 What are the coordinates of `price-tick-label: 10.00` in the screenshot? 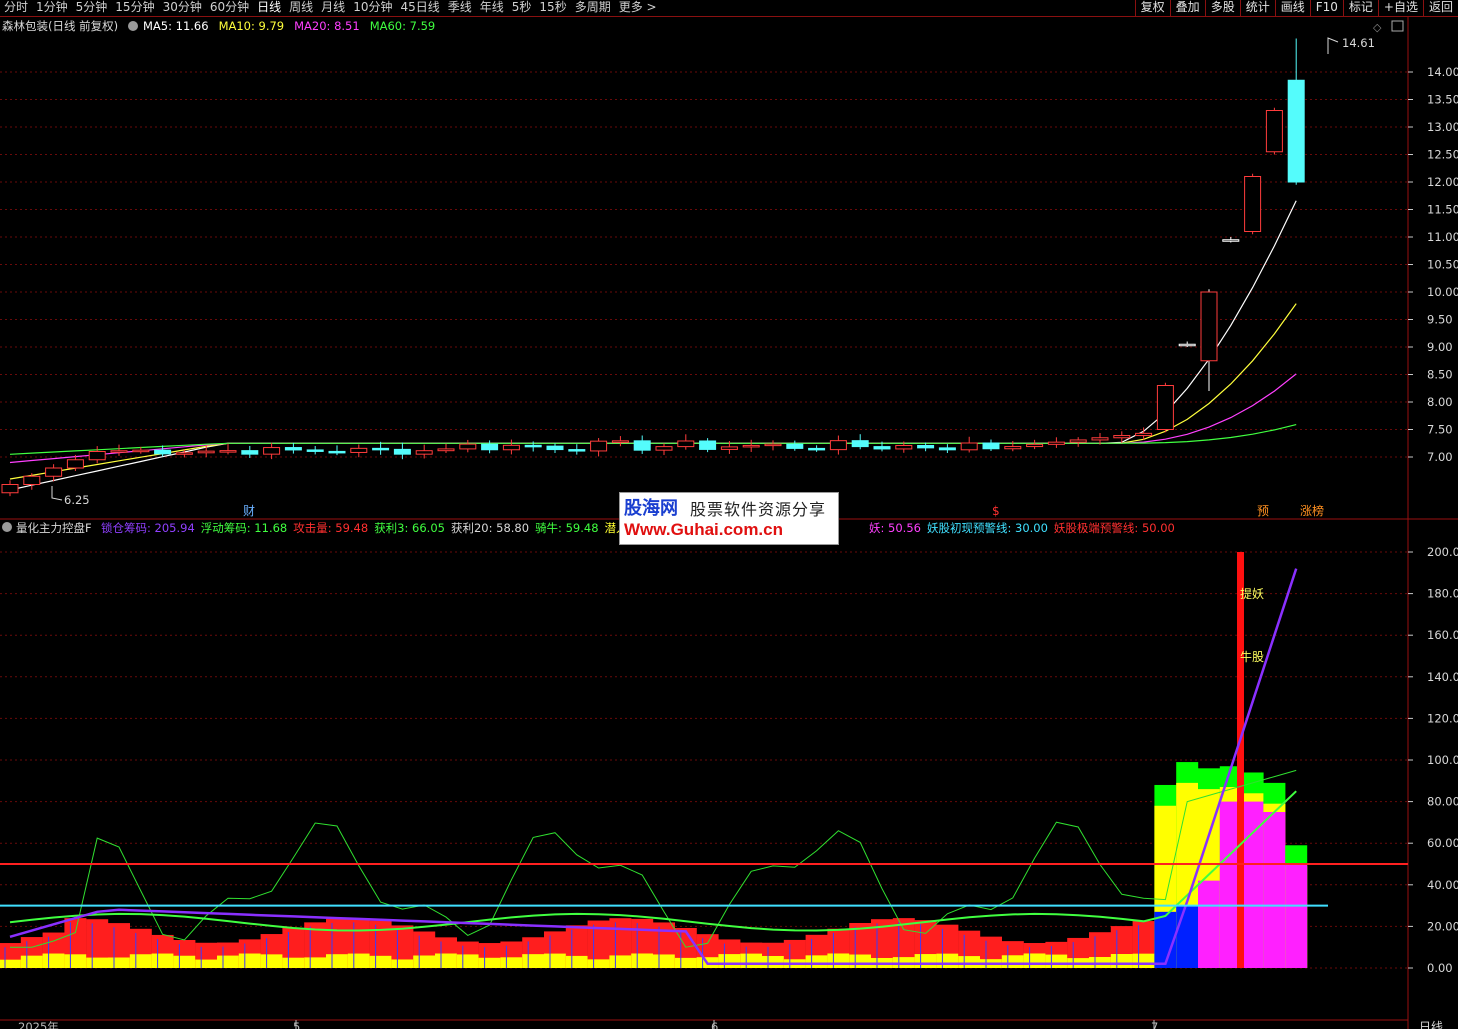 It's located at (1442, 292).